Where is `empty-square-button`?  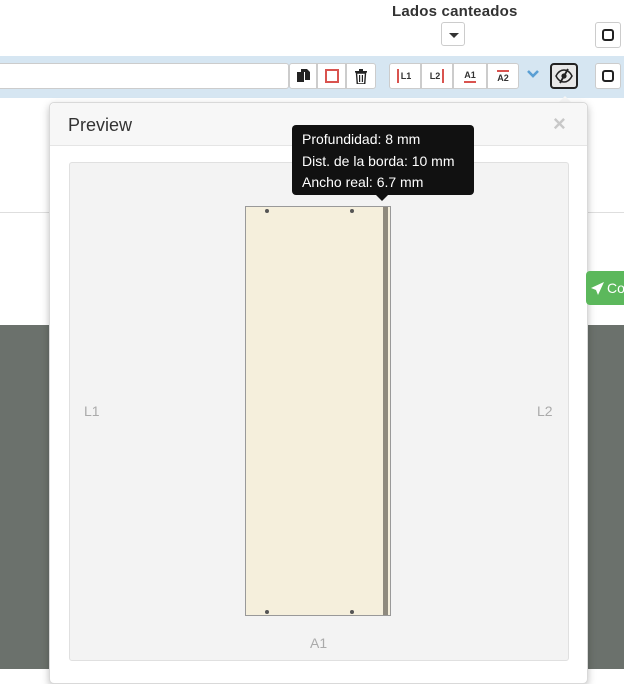 empty-square-button is located at coordinates (331, 76).